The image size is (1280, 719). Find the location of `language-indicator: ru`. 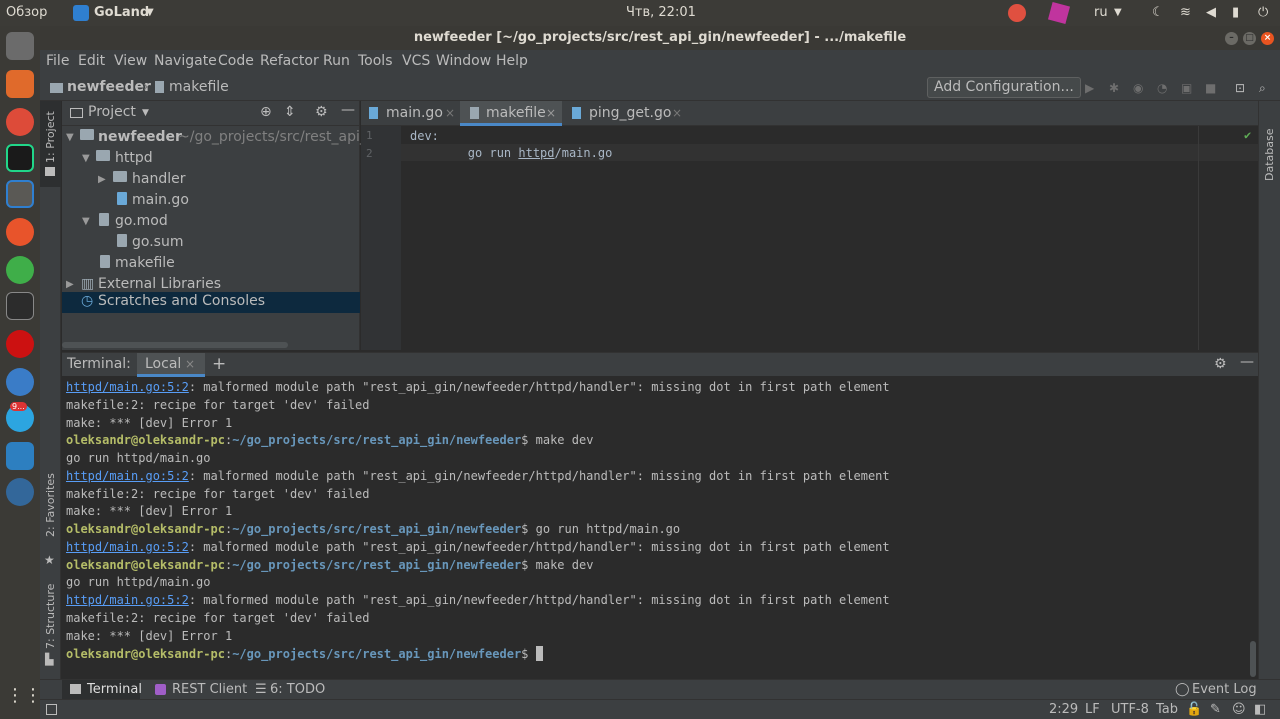

language-indicator: ru is located at coordinates (1101, 12).